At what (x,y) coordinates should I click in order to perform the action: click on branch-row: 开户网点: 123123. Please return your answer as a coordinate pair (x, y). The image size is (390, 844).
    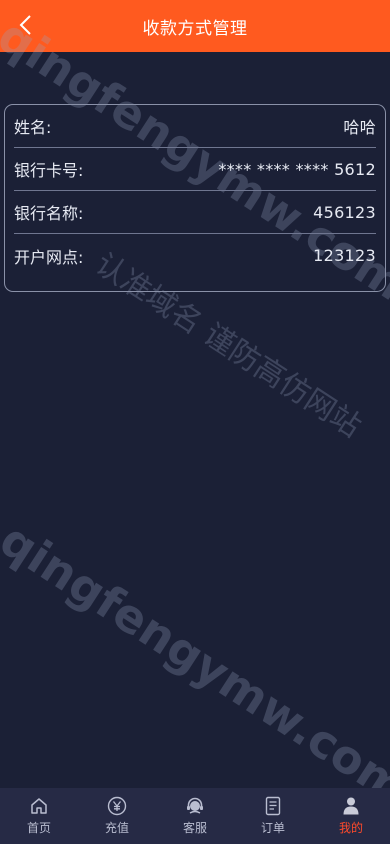
    Looking at the image, I should click on (195, 255).